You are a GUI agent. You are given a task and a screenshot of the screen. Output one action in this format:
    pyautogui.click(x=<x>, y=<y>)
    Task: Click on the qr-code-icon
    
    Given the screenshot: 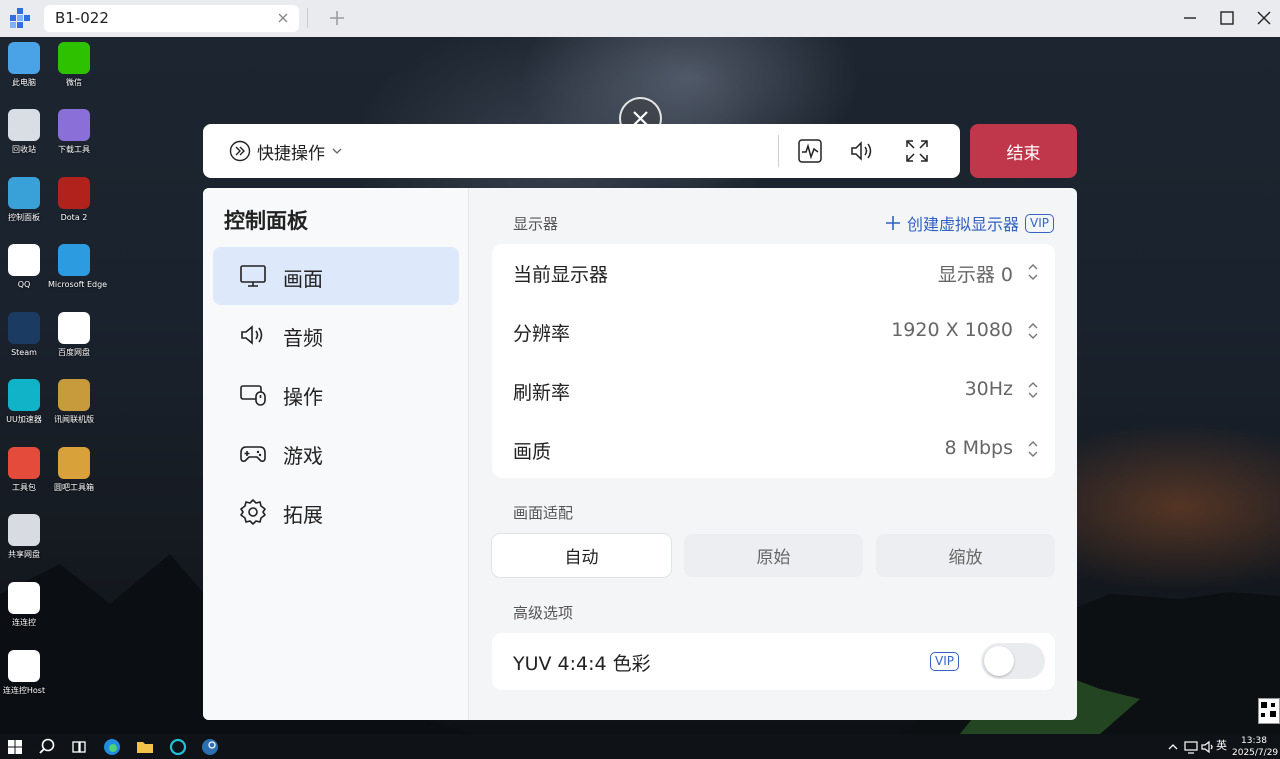 What is the action you would take?
    pyautogui.click(x=1269, y=711)
    